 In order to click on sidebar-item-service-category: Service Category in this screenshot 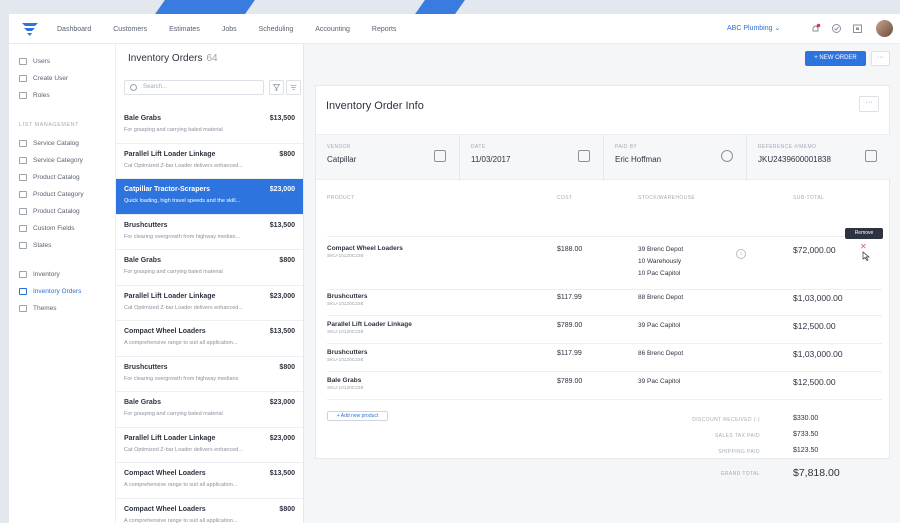, I will do `click(51, 160)`.